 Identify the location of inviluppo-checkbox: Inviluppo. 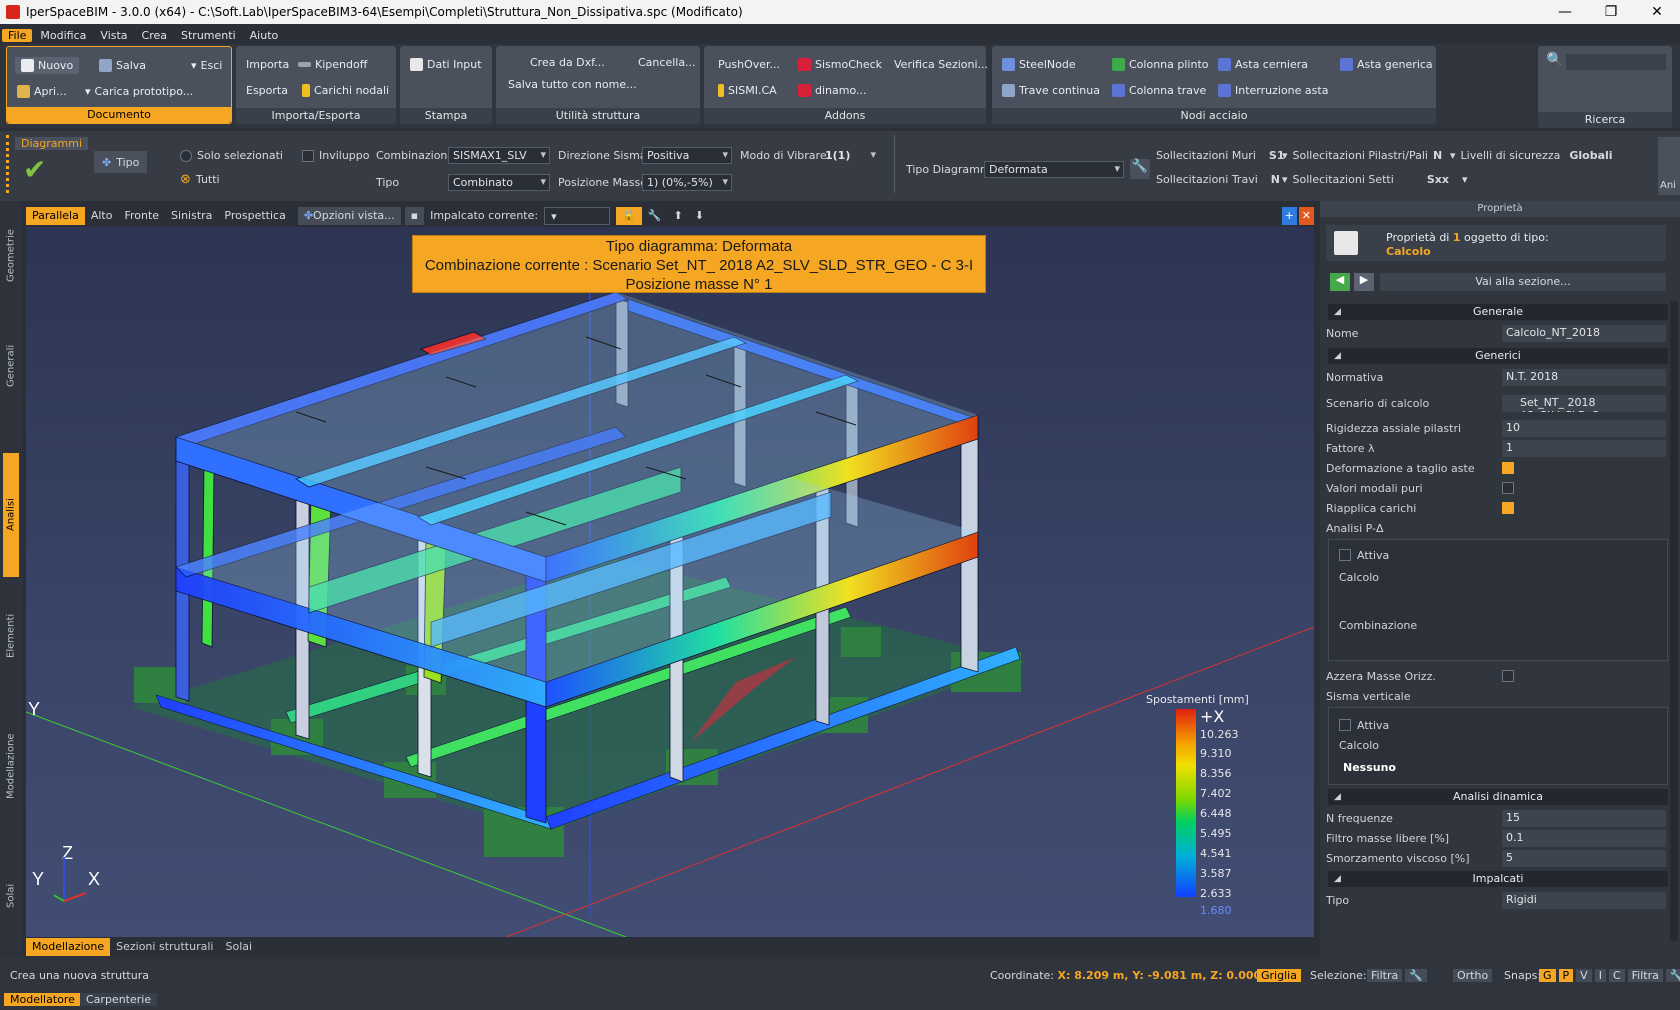
(336, 155).